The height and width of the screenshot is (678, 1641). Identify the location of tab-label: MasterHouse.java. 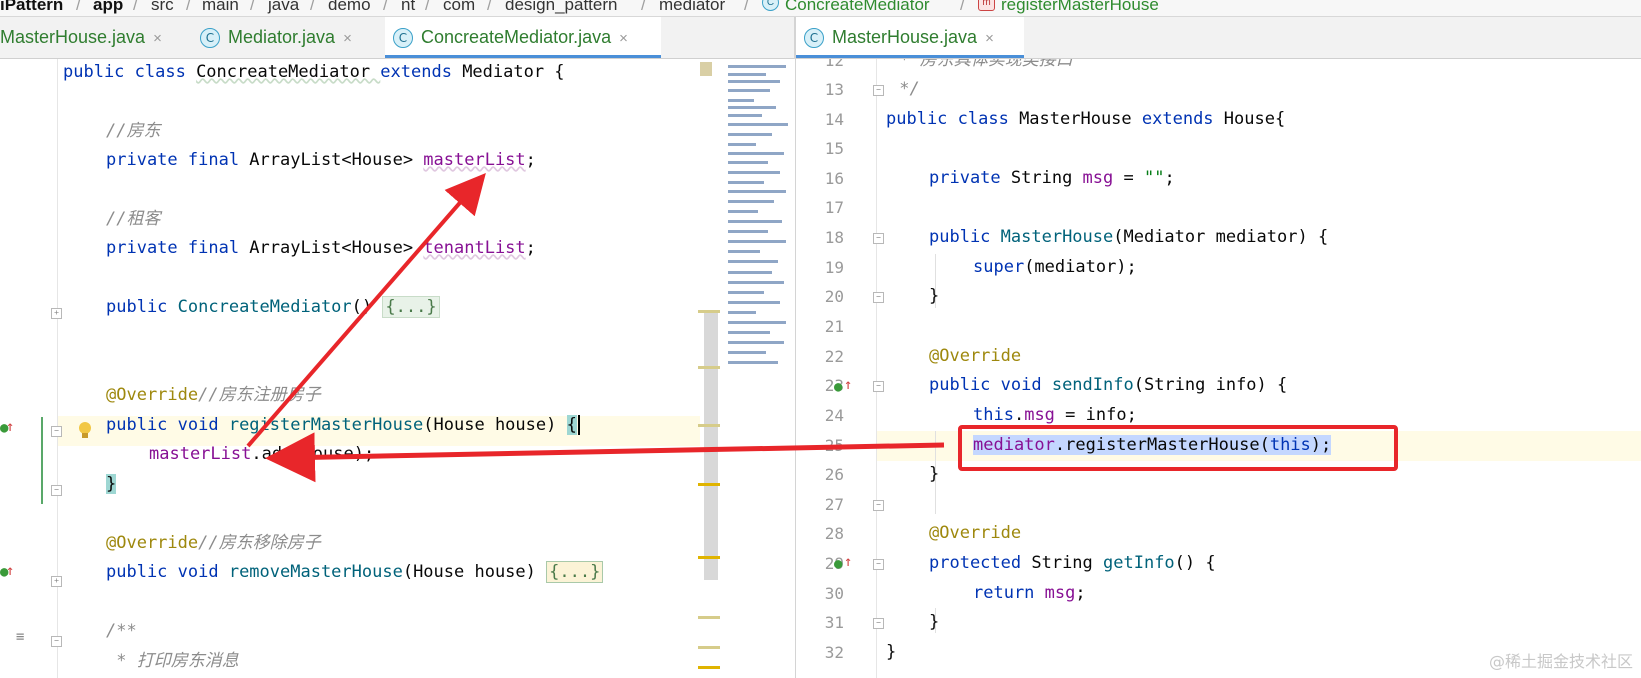
(905, 37).